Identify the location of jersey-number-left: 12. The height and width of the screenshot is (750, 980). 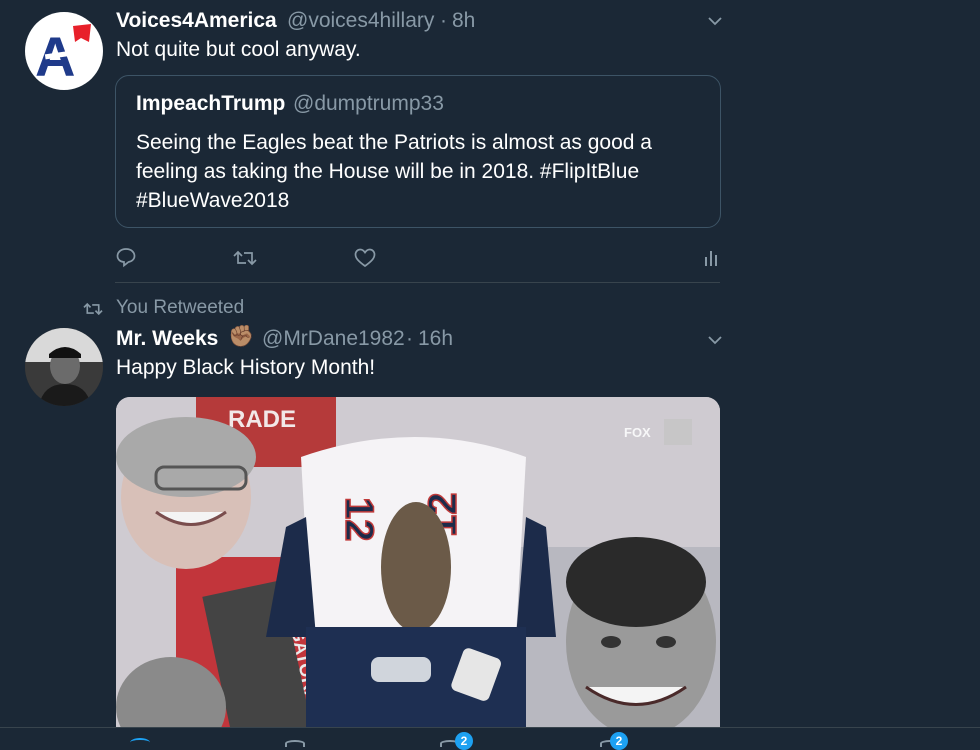
(359, 519).